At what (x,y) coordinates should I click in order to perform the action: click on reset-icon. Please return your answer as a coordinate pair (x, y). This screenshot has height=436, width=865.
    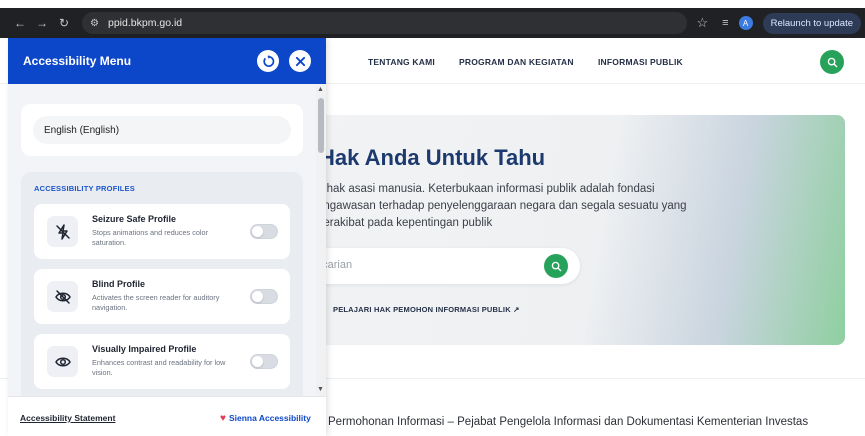
    Looking at the image, I should click on (268, 60).